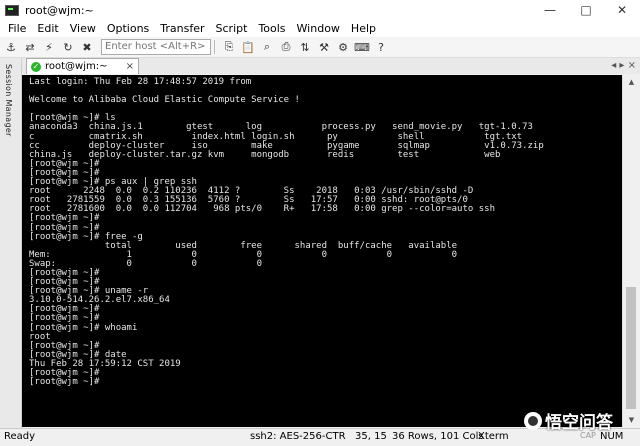 Image resolution: width=640 pixels, height=446 pixels. What do you see at coordinates (623, 65) in the screenshot?
I see `tab-navigation: ◂ ▸ ×` at bounding box center [623, 65].